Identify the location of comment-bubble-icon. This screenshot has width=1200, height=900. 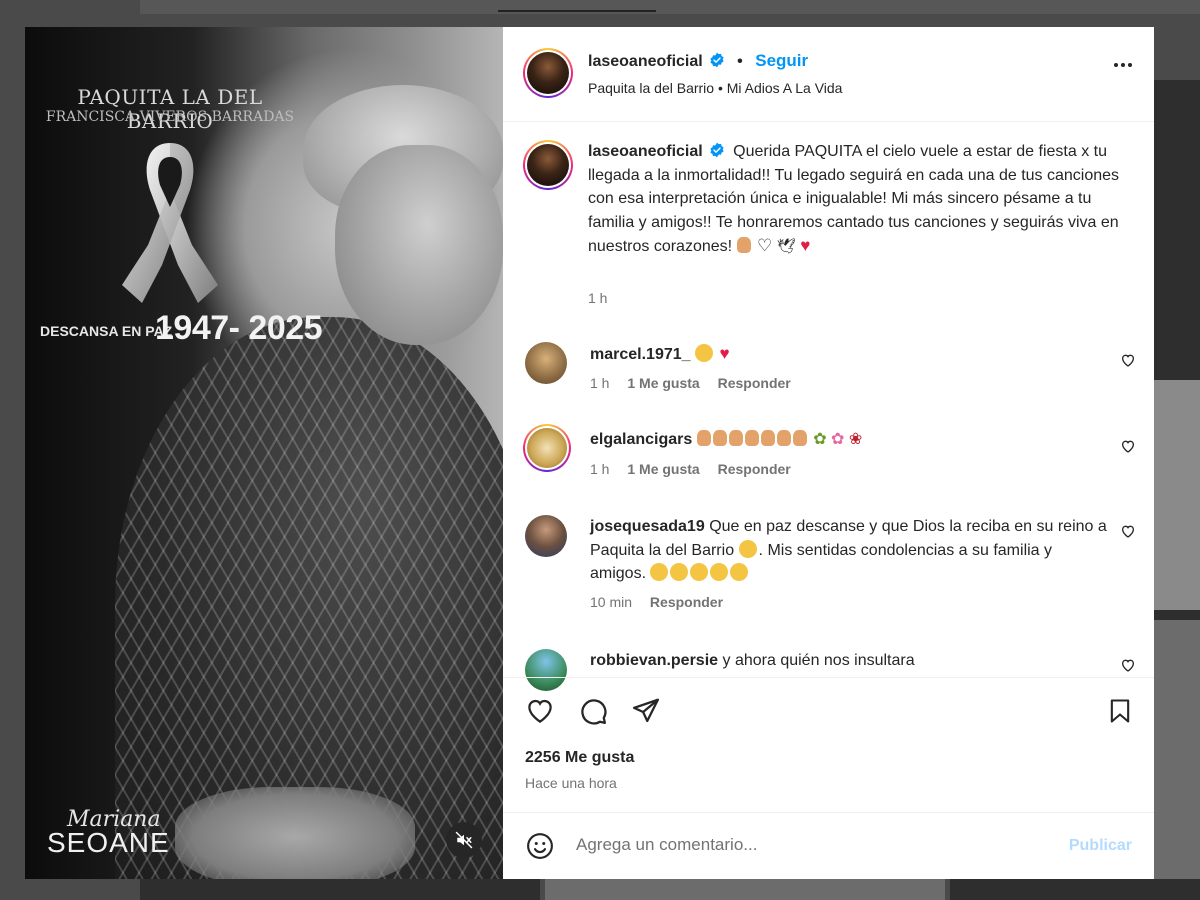
(593, 711).